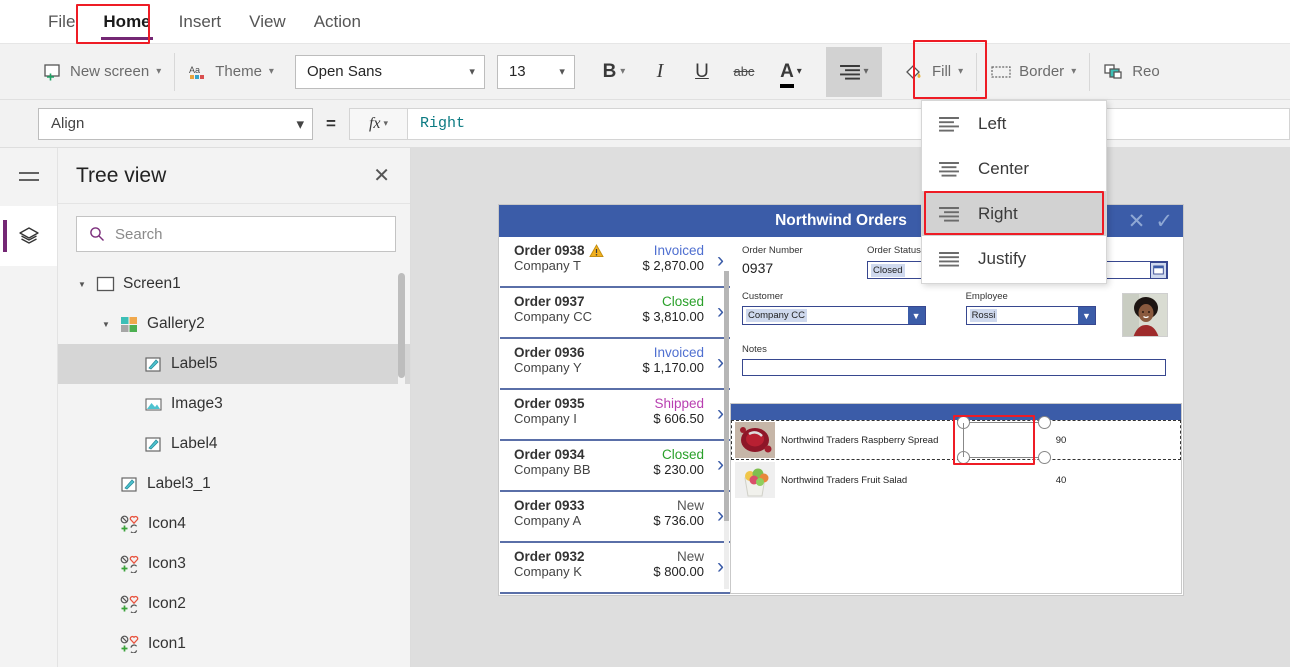 This screenshot has height=667, width=1290. What do you see at coordinates (615, 568) in the screenshot?
I see `gallery-item: Order 0932 New Company K $ 800.00 ›` at bounding box center [615, 568].